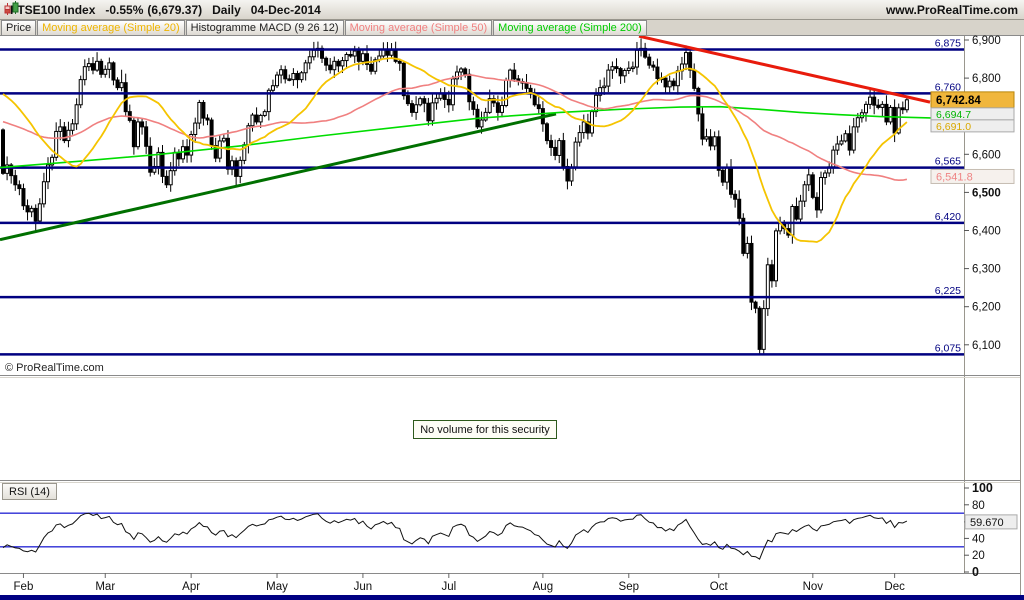 The height and width of the screenshot is (600, 1024). What do you see at coordinates (954, 177) in the screenshot?
I see `price-box-label: 6,541.8` at bounding box center [954, 177].